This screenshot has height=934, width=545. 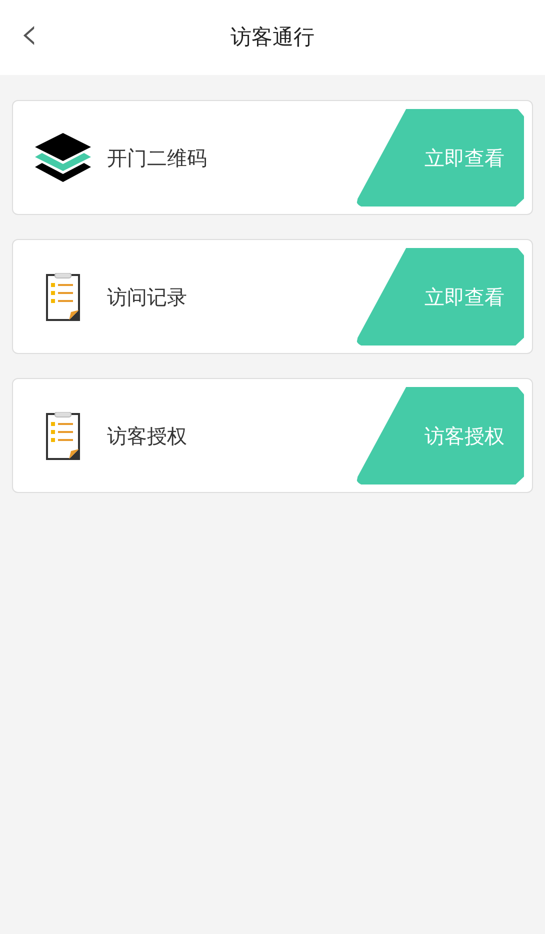 I want to click on back-button: ‹, so click(x=29, y=33).